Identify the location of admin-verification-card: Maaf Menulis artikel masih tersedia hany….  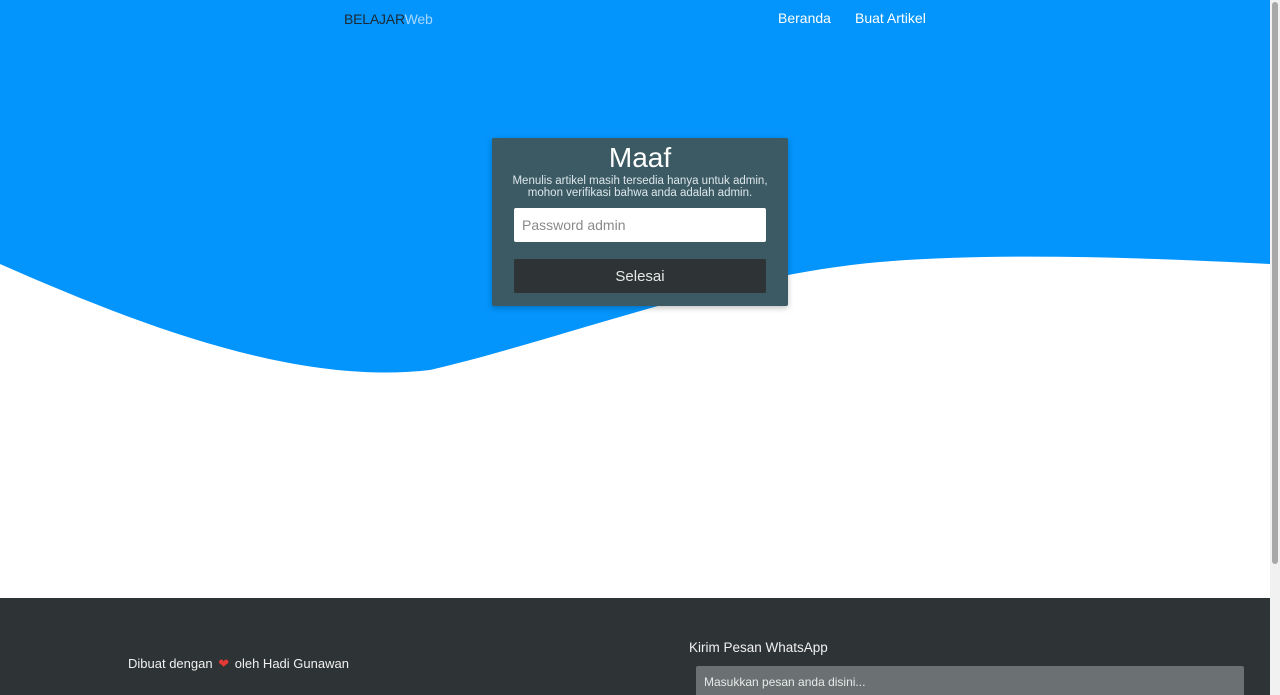
(640, 222).